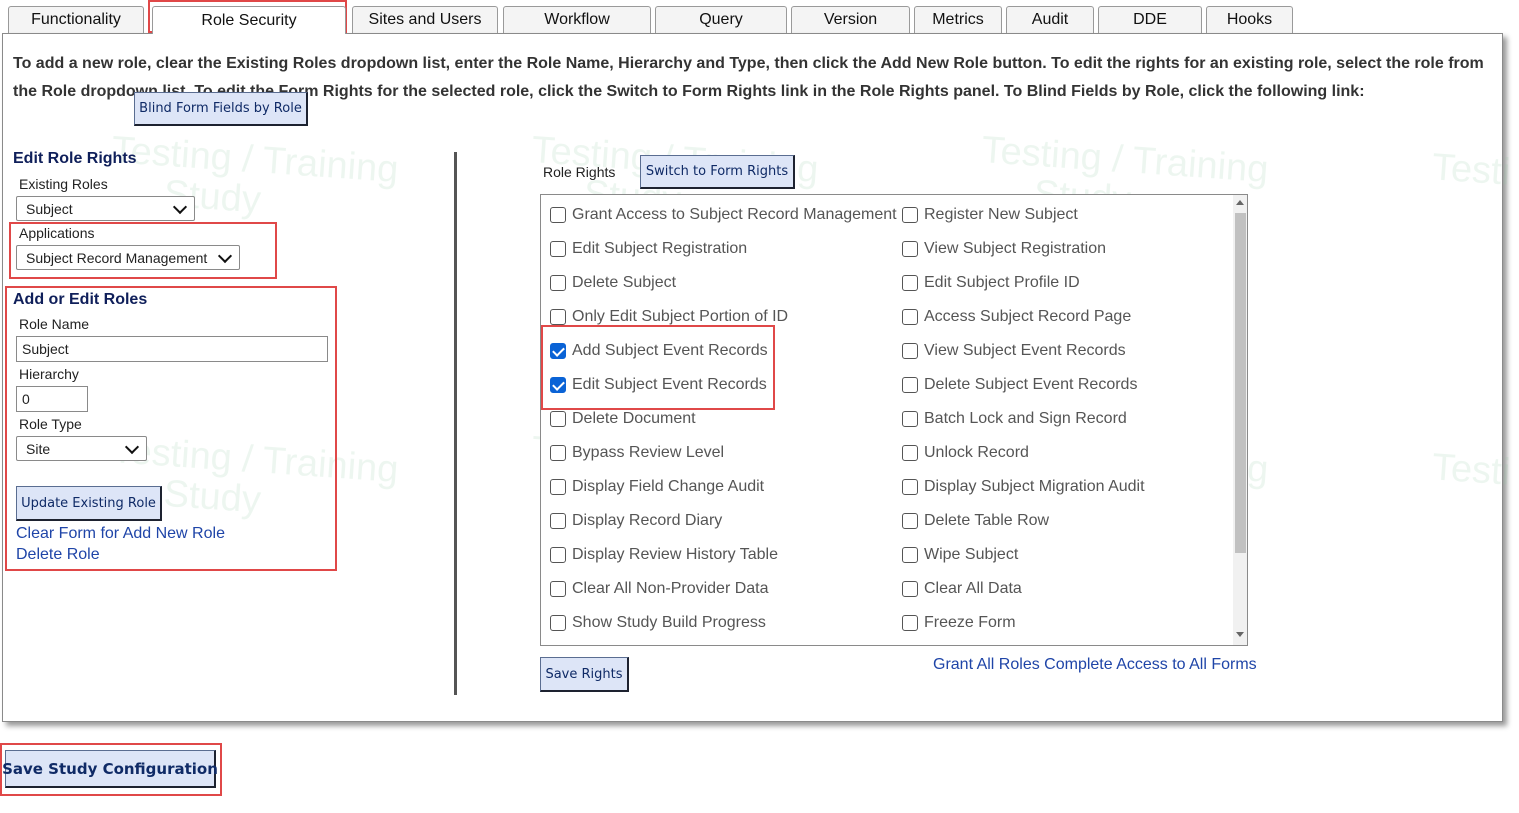 The height and width of the screenshot is (813, 1519). Describe the element at coordinates (128, 257) in the screenshot. I see `applications-select: Subject Record Management` at that location.